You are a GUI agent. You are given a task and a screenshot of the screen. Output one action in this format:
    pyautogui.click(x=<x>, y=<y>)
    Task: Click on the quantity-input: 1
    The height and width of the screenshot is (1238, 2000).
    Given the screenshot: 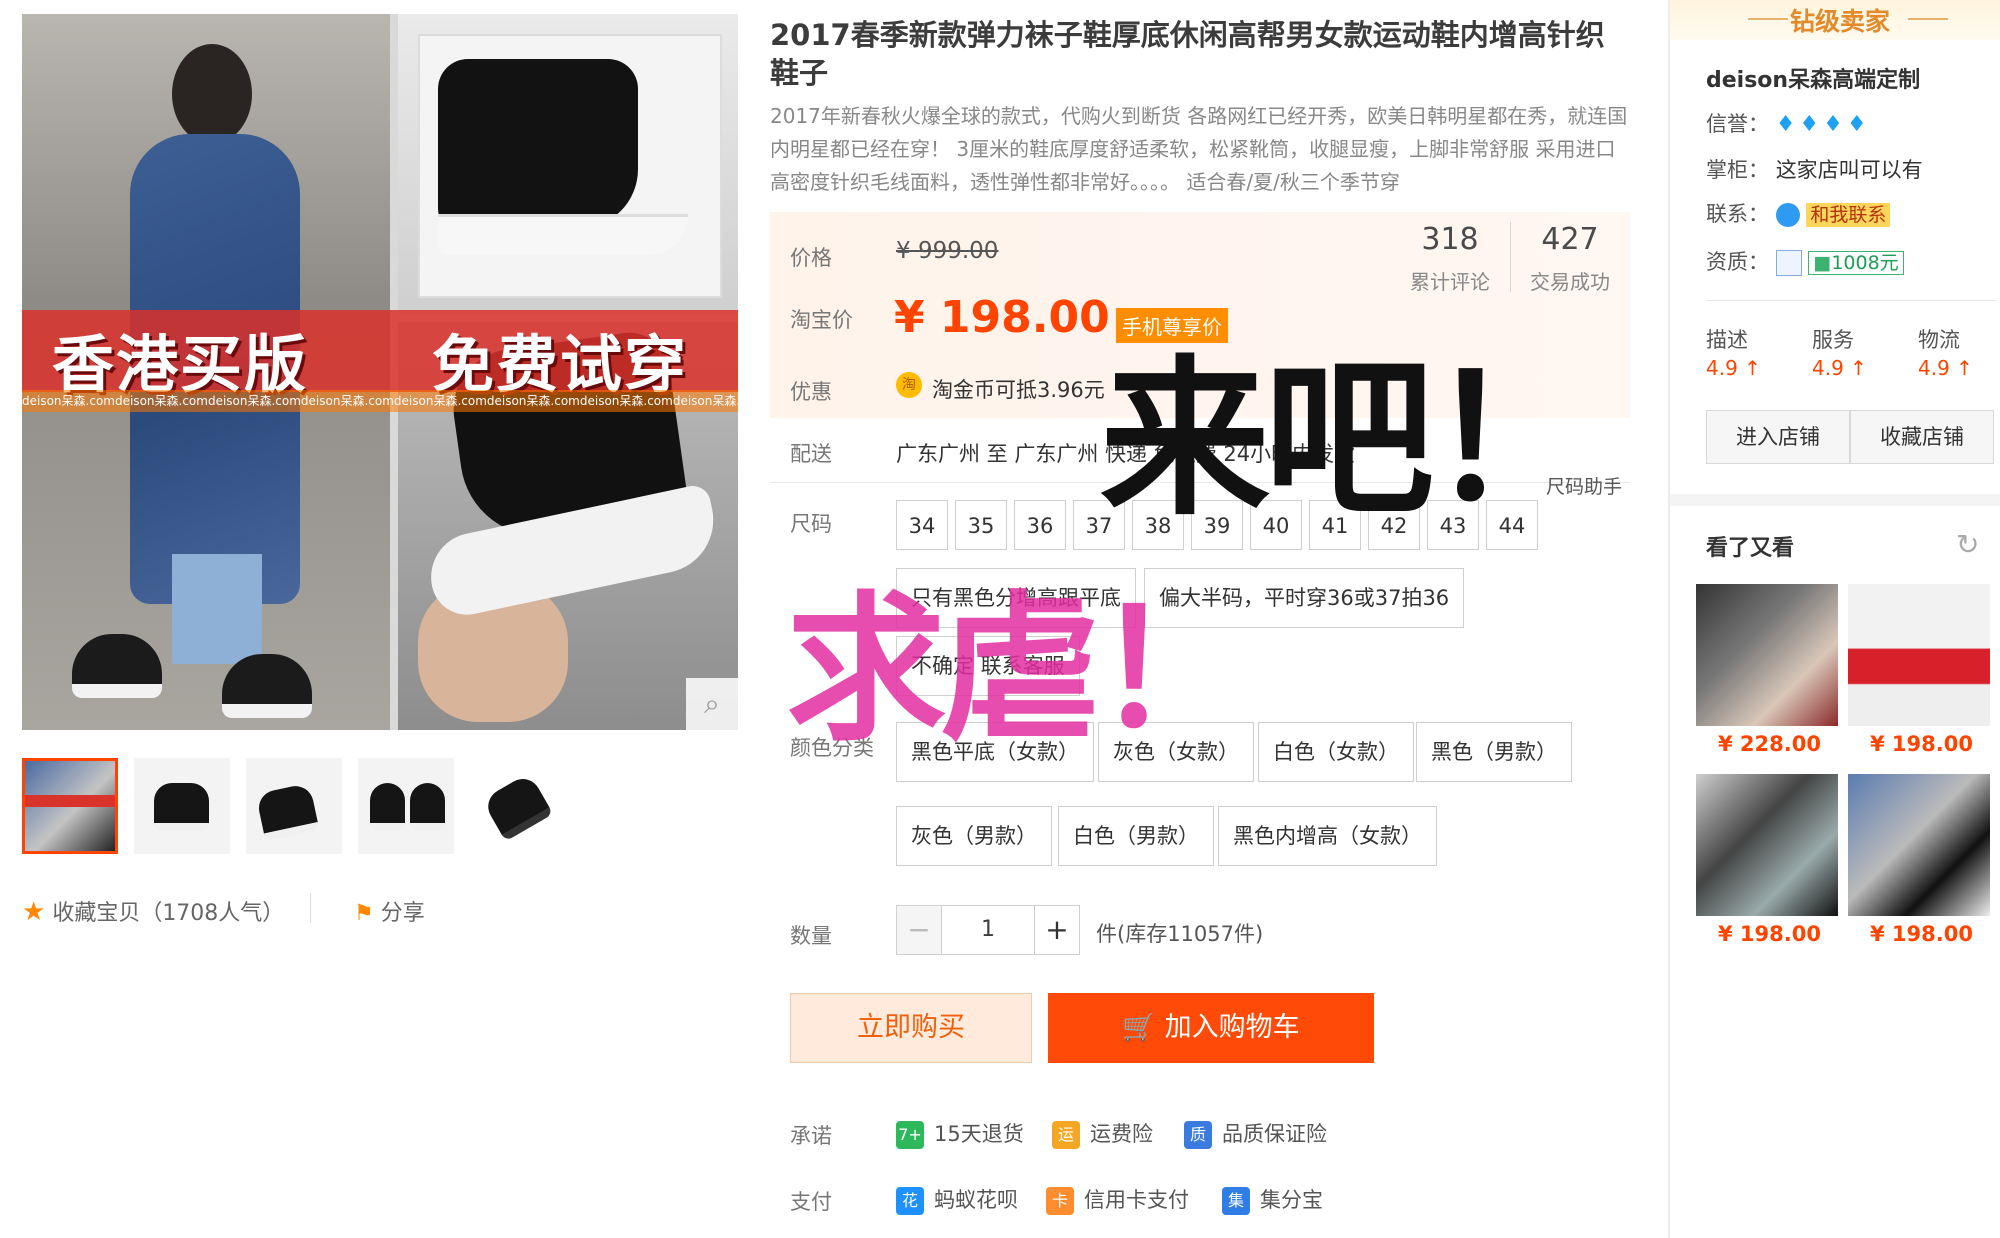 What is the action you would take?
    pyautogui.click(x=988, y=930)
    